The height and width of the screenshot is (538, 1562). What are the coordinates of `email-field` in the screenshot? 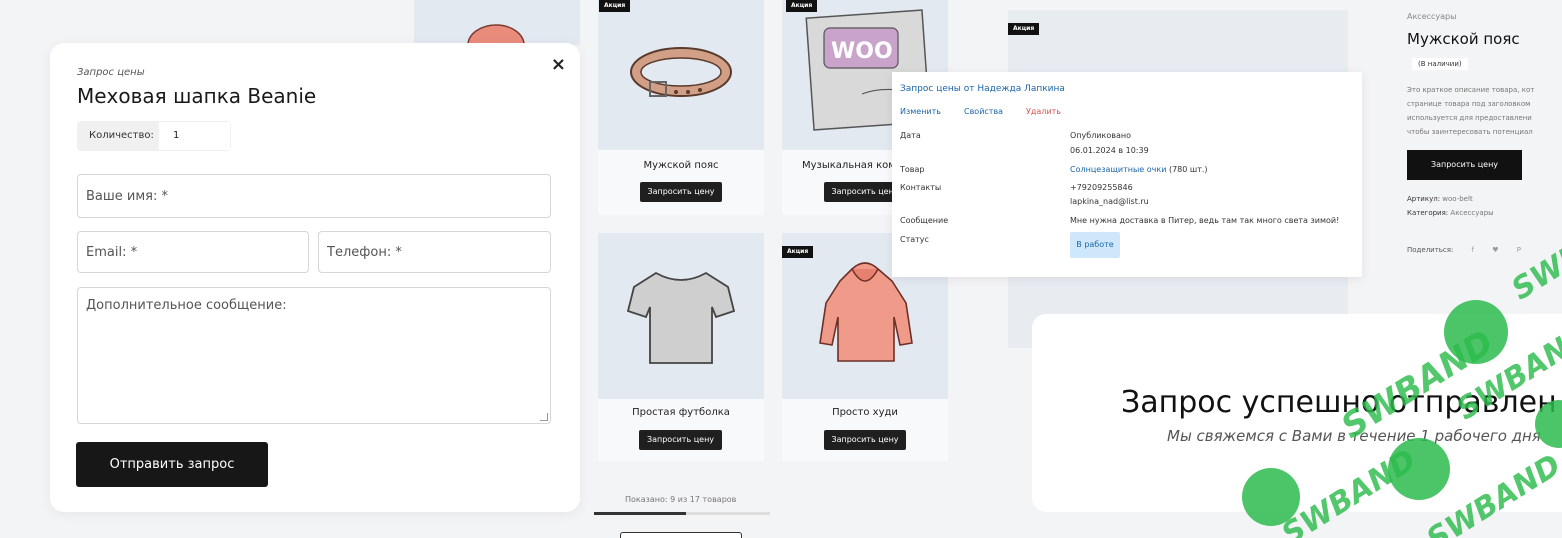 It's located at (193, 252).